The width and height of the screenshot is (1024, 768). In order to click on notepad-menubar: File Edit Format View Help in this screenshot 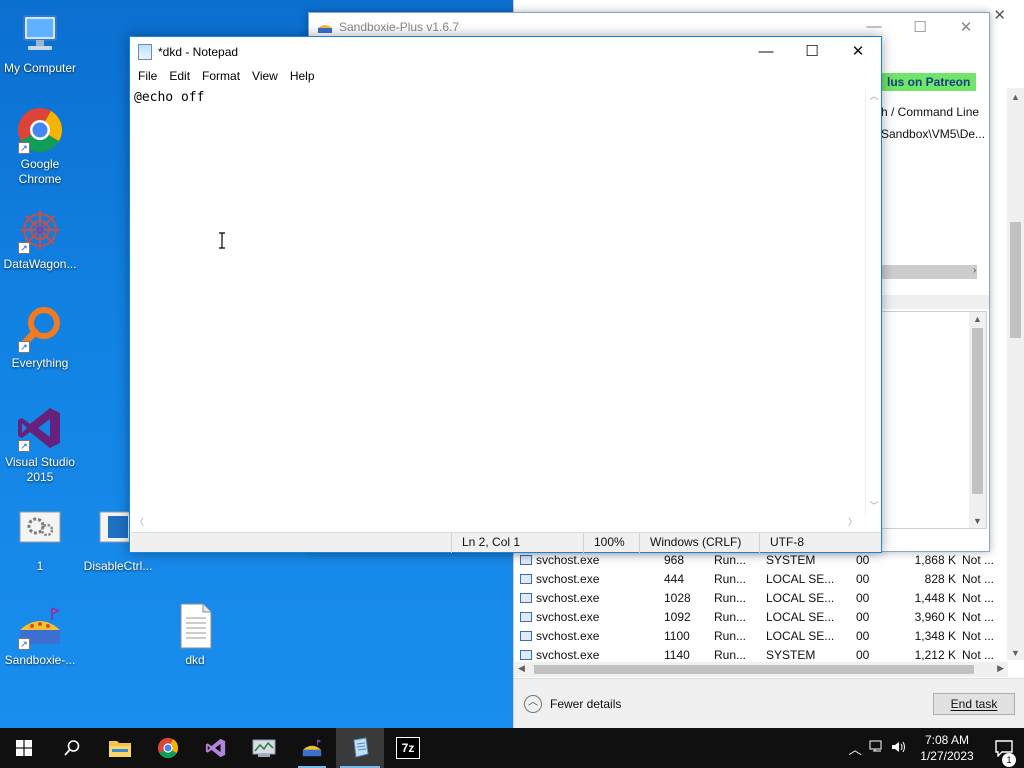, I will do `click(505, 77)`.